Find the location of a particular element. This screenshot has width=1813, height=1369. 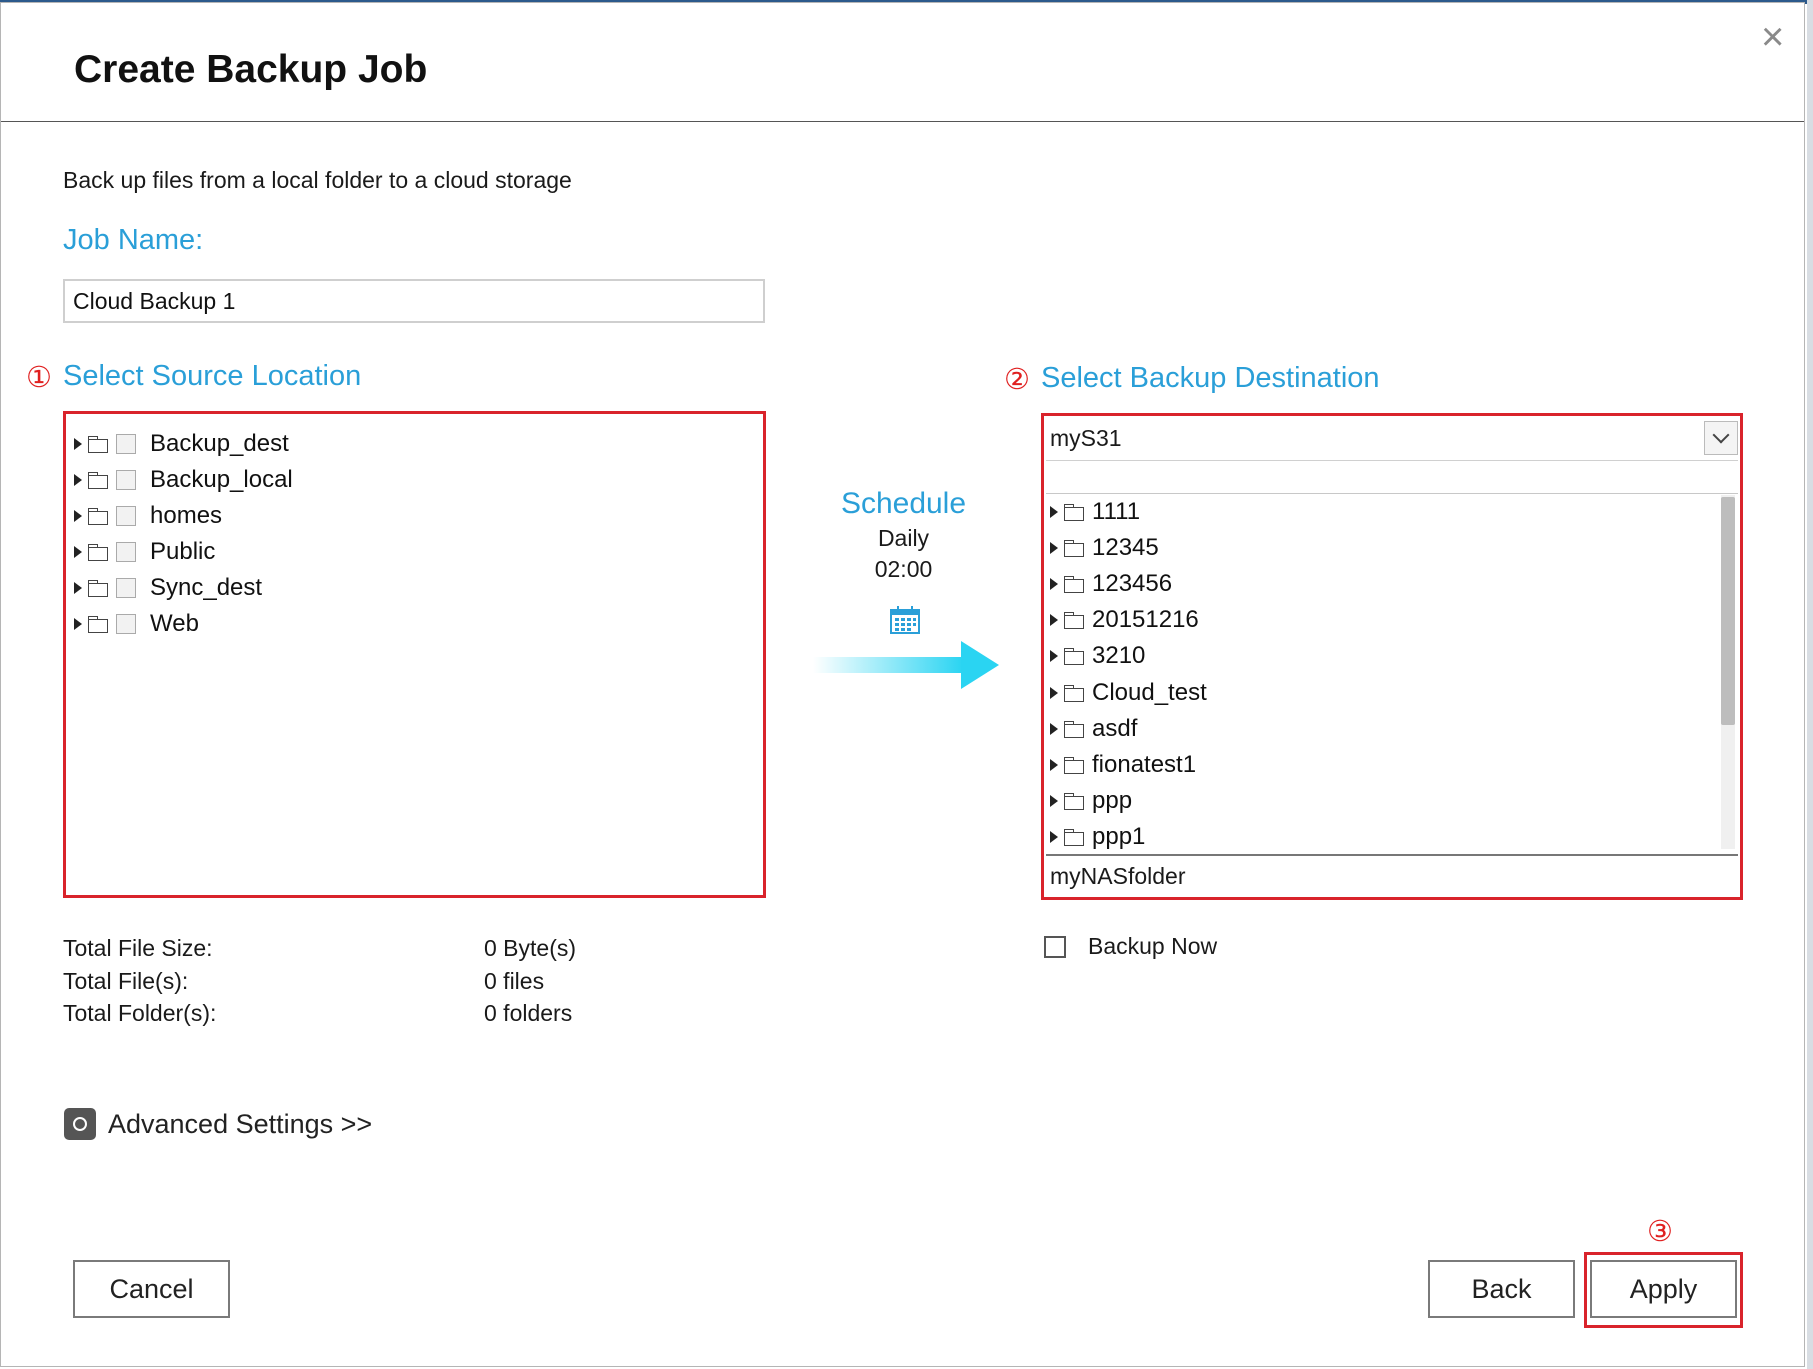

destination-folder-label: ppp1 is located at coordinates (1119, 836).